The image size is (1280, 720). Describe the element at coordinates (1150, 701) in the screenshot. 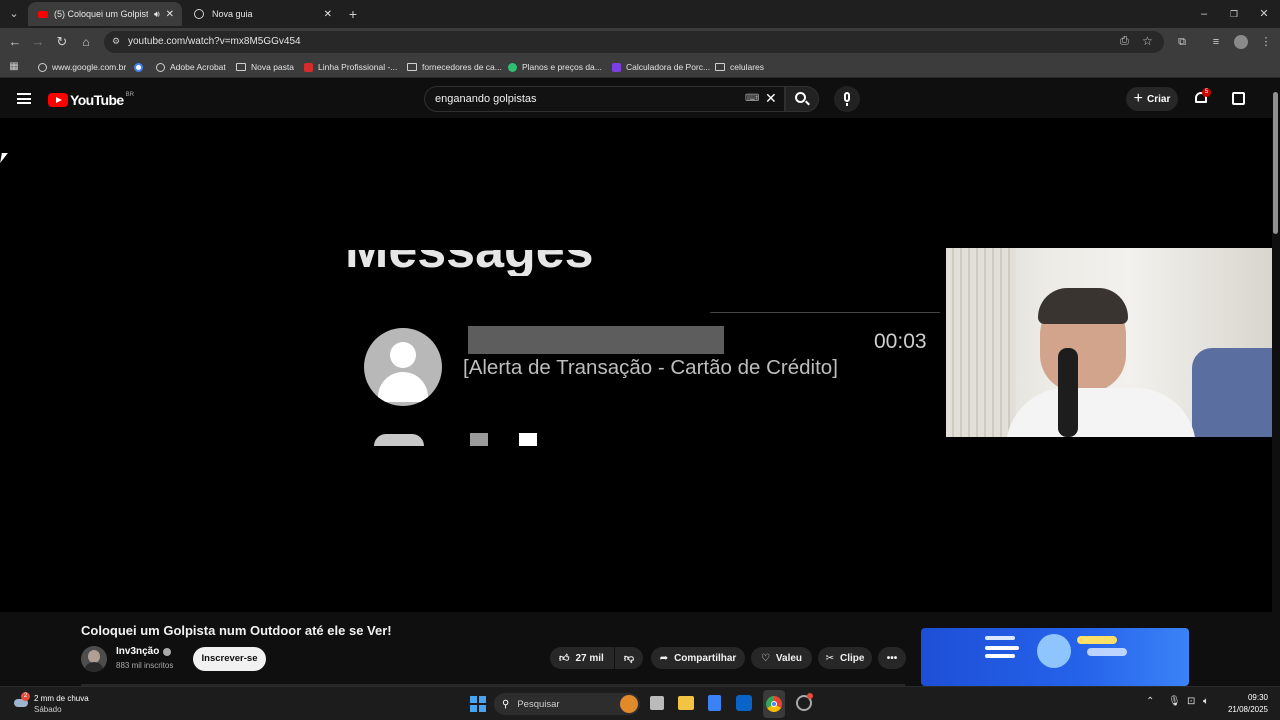

I see `tray-overflow-icon: ⌃` at that location.